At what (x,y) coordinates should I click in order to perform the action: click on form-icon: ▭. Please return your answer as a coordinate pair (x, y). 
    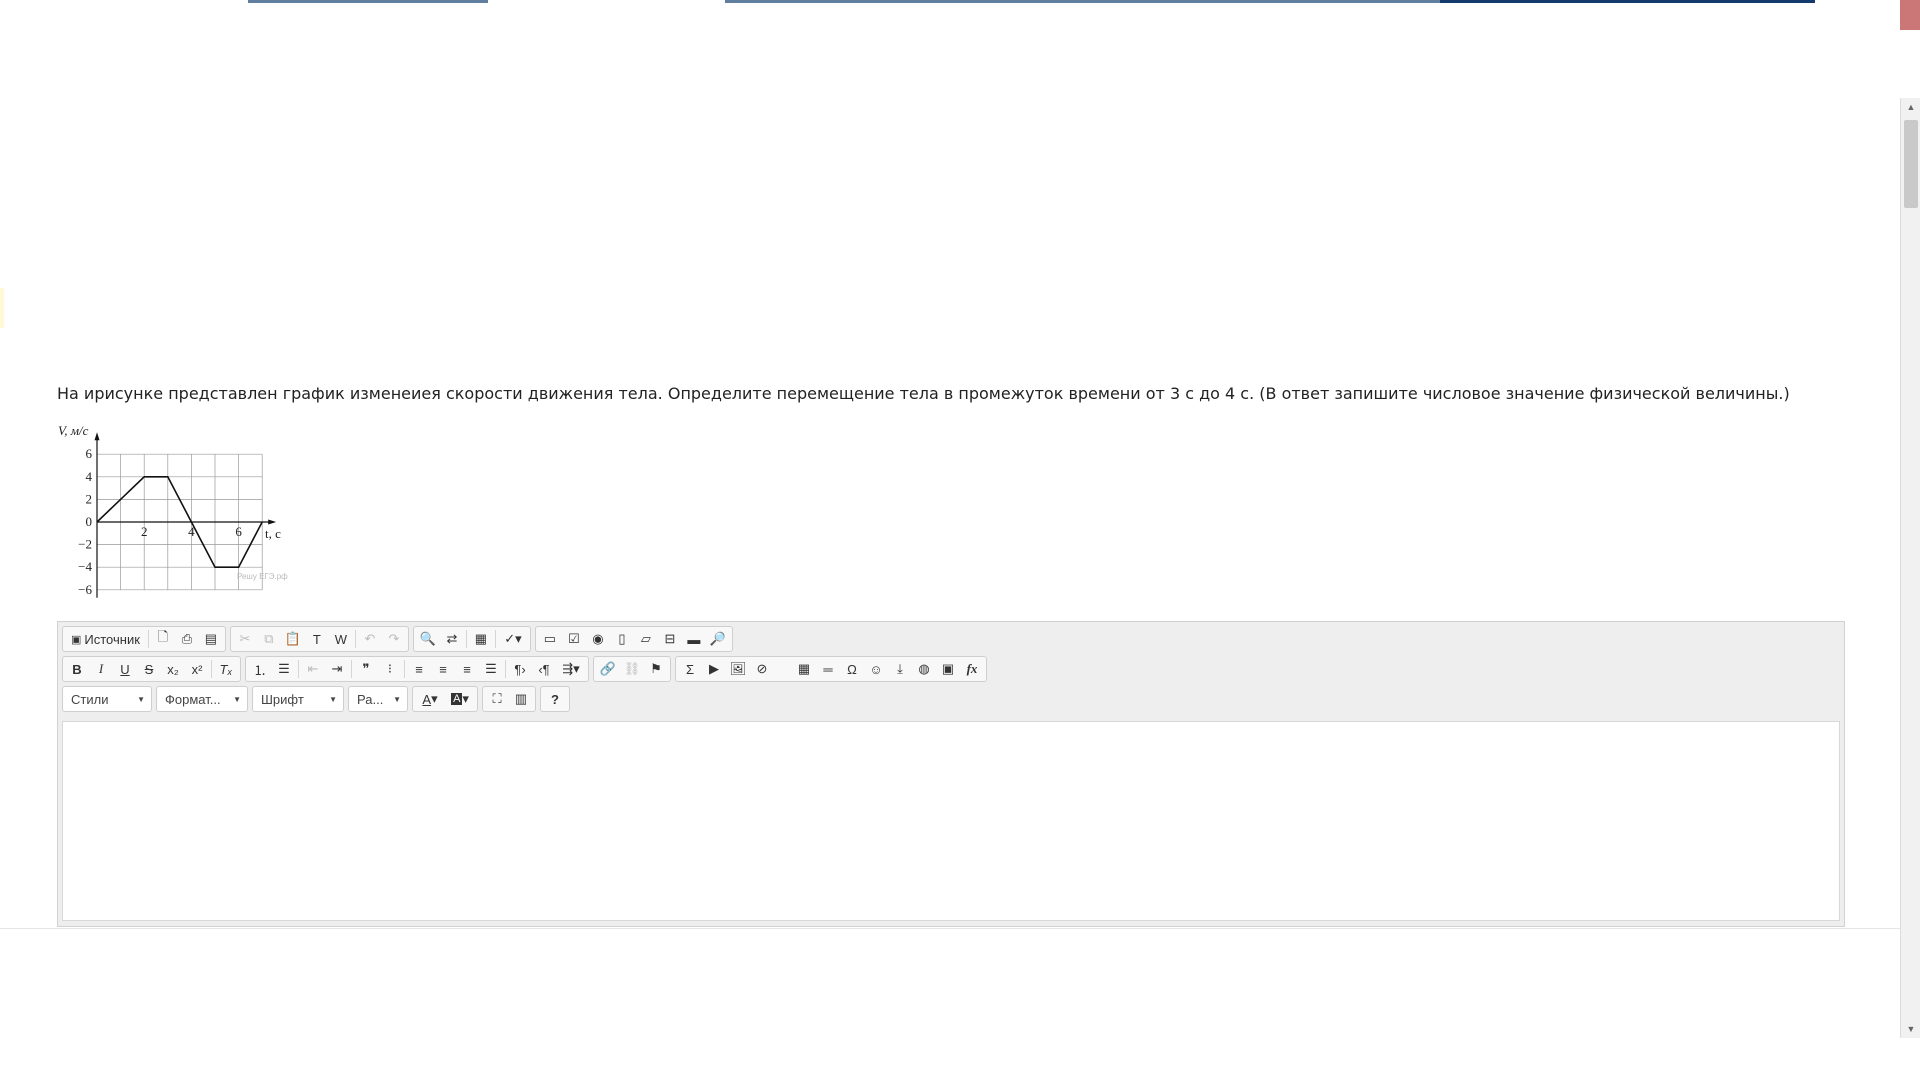
    Looking at the image, I should click on (550, 639).